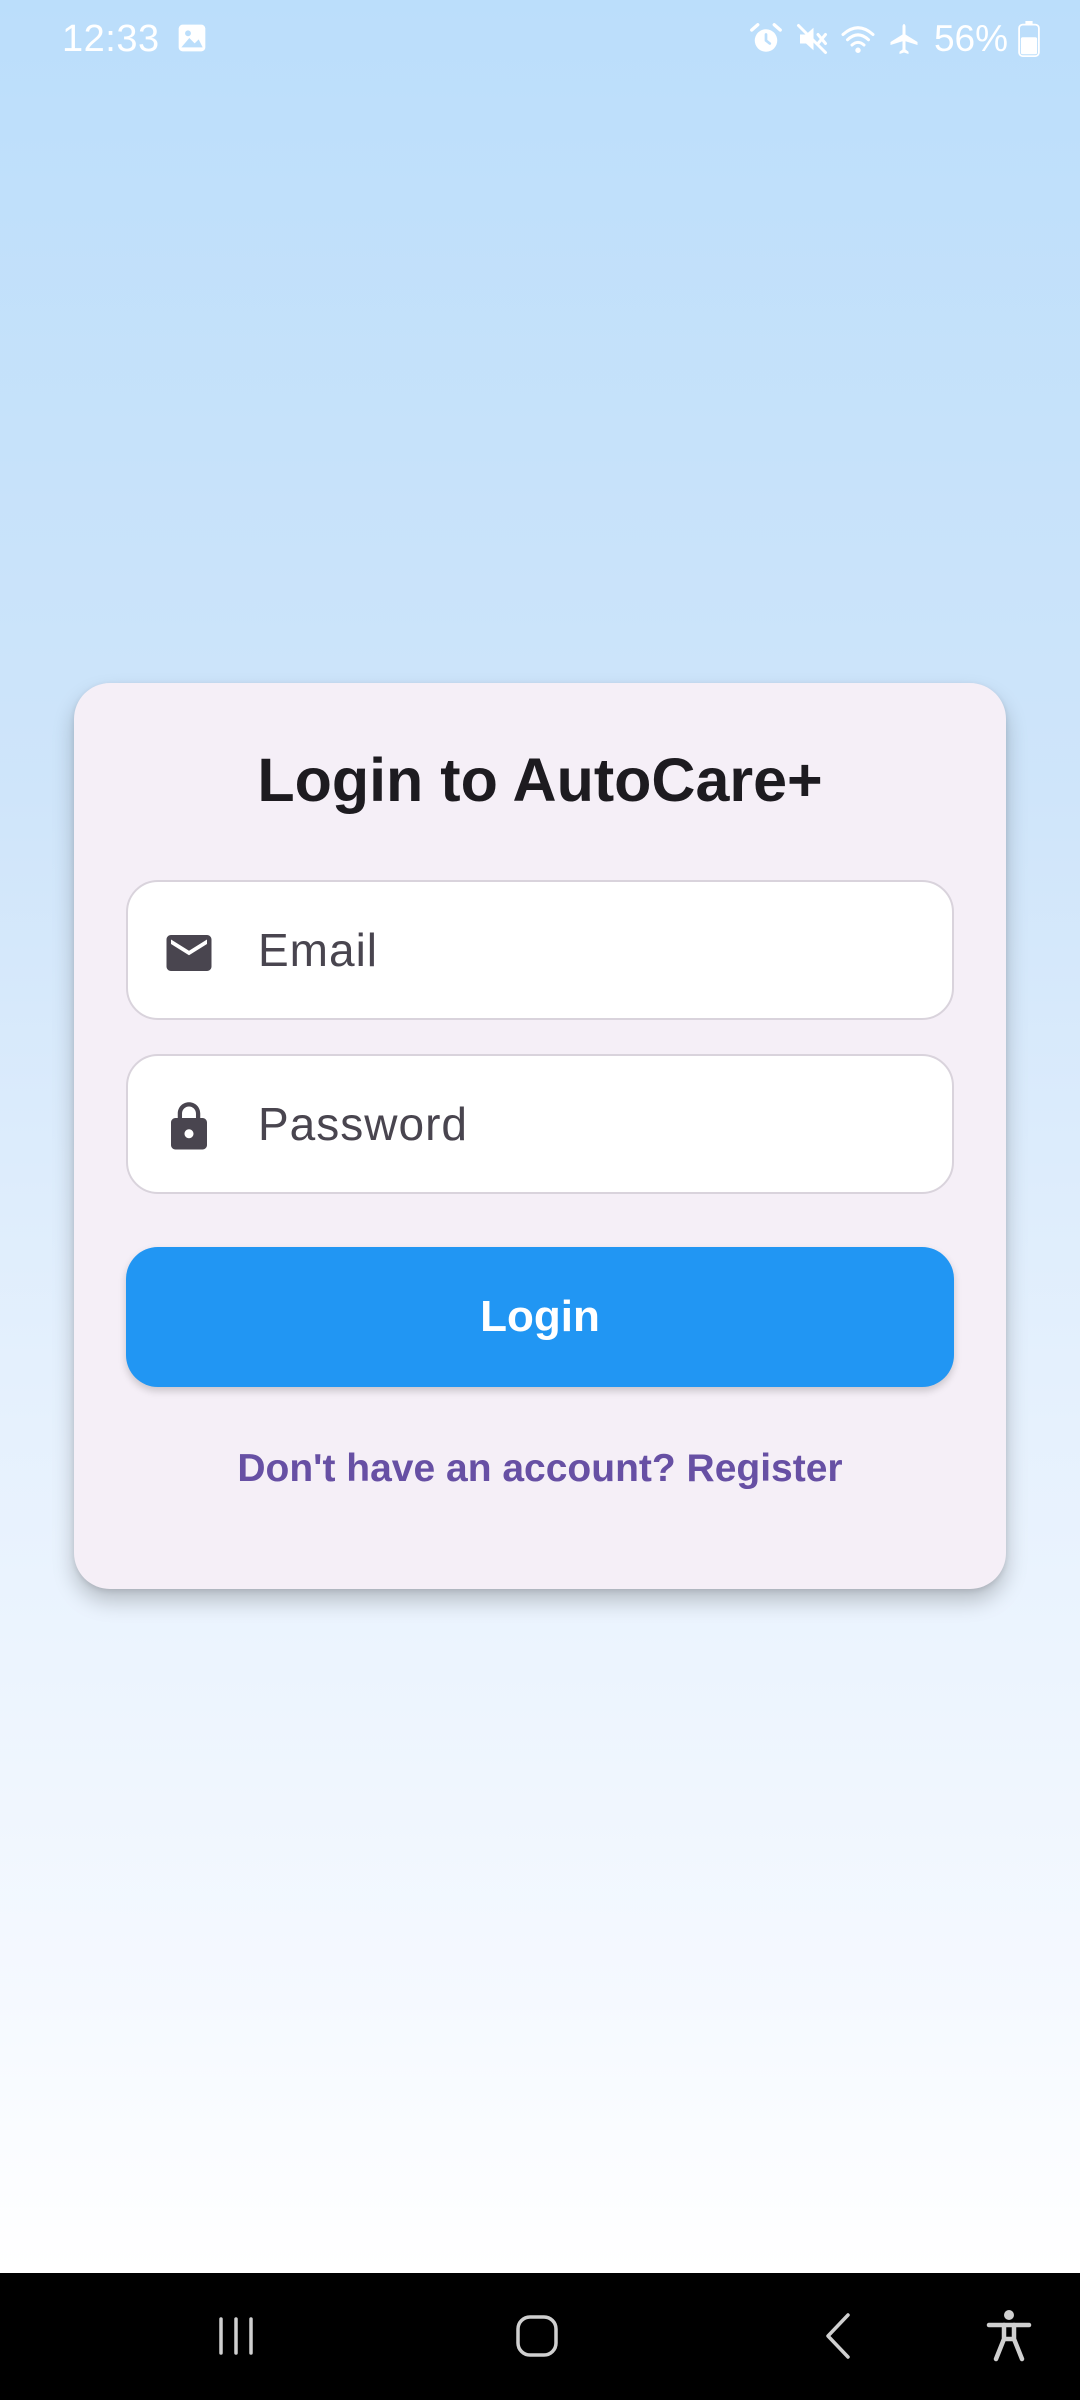  What do you see at coordinates (766, 37) in the screenshot?
I see `alarm-icon` at bounding box center [766, 37].